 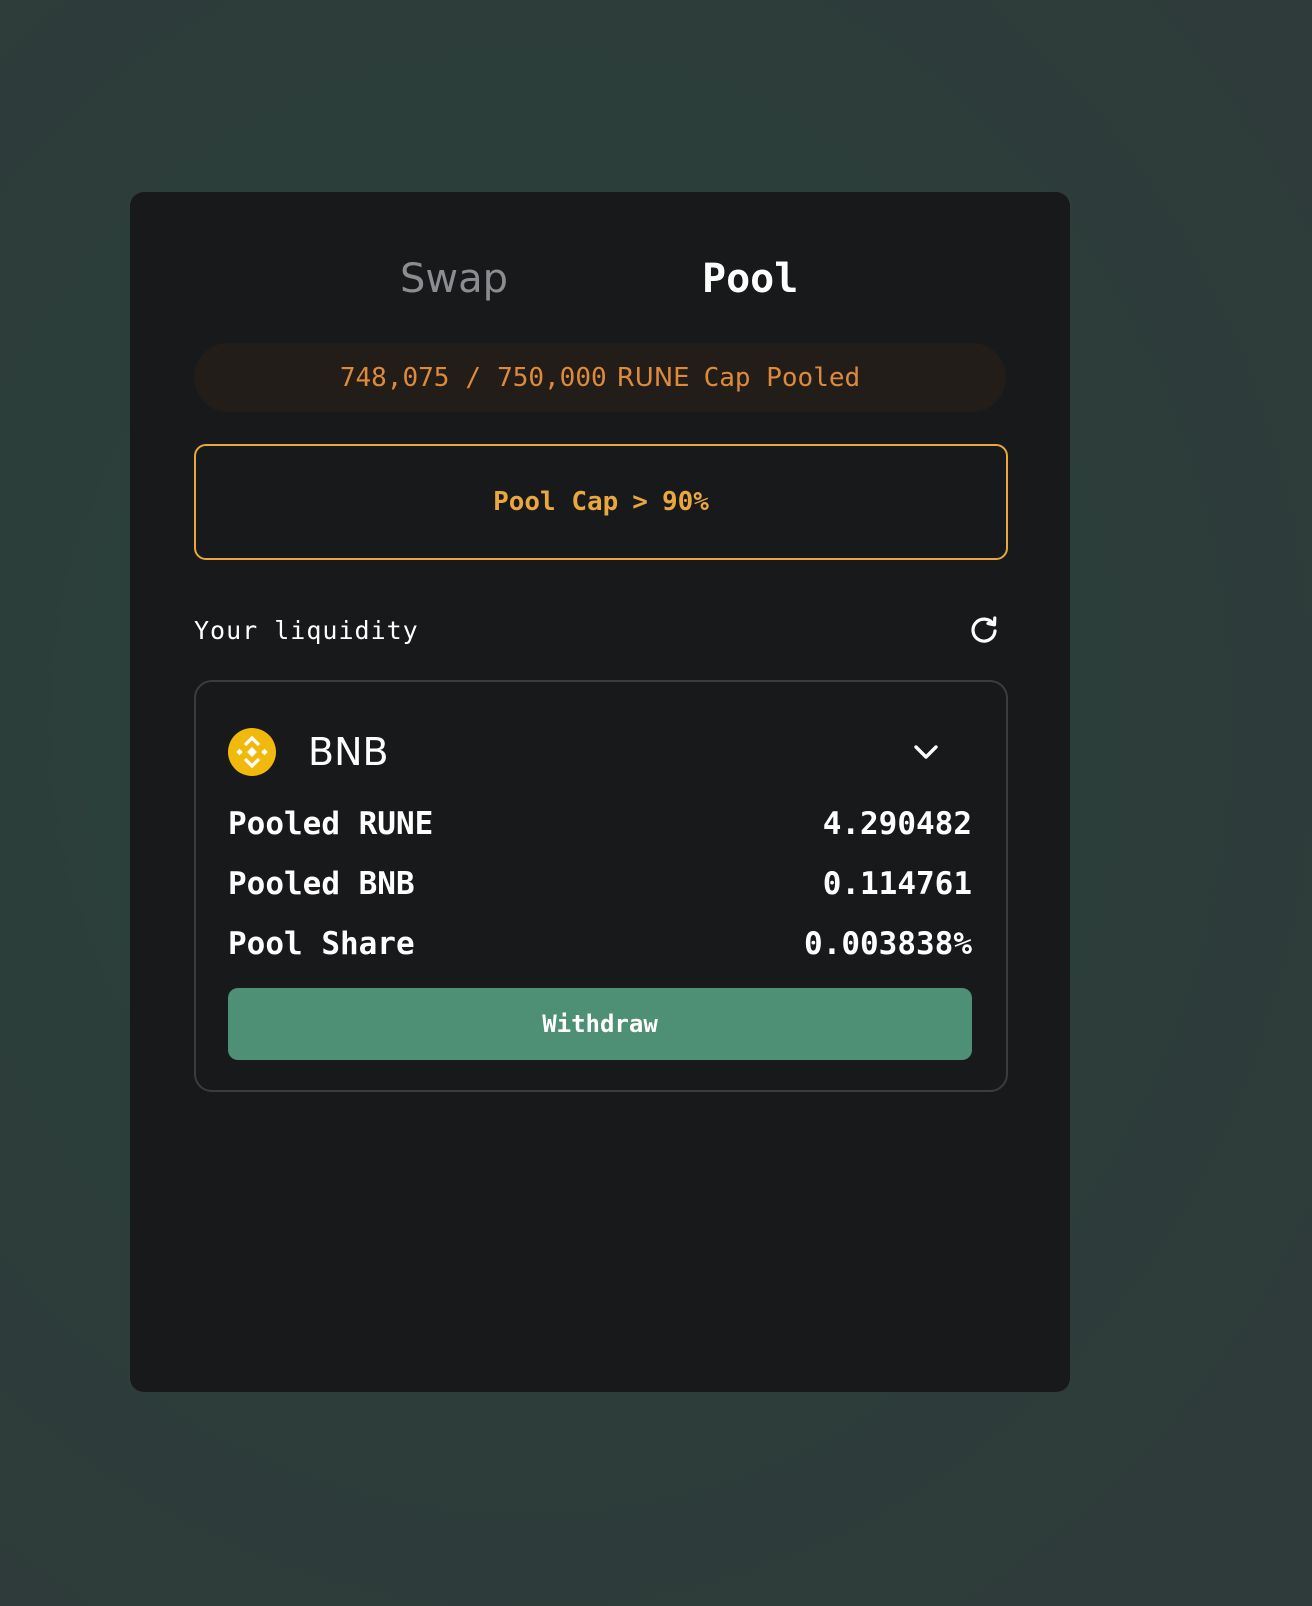 I want to click on stat-label: Pooled RUNE, so click(x=331, y=824).